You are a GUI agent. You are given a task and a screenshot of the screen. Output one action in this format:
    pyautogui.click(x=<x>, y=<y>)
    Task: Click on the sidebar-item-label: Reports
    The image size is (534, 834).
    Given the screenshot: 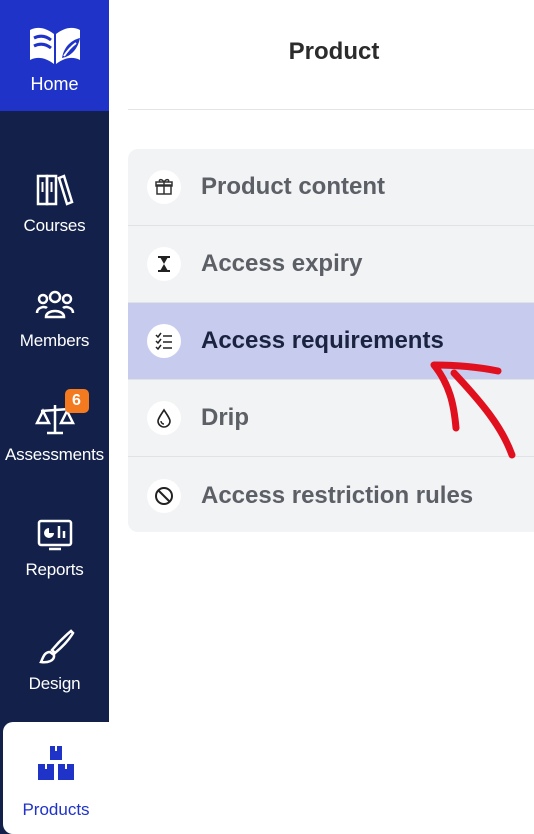 What is the action you would take?
    pyautogui.click(x=54, y=569)
    